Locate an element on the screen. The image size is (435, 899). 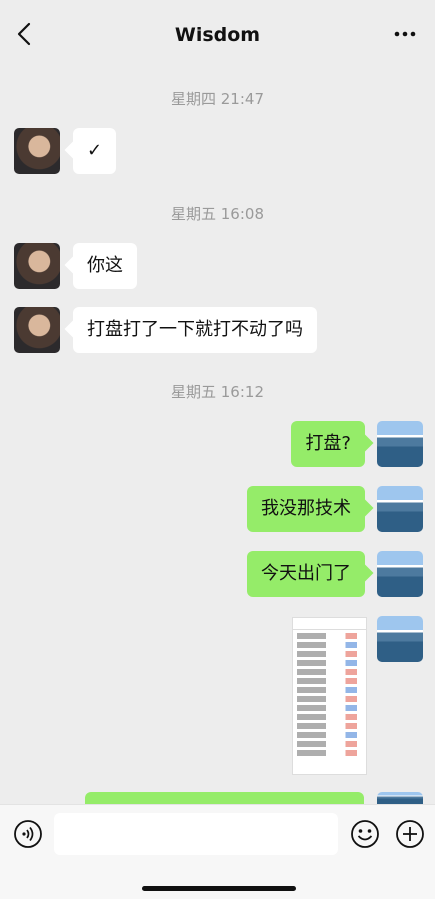
outgoing-message: 打盘? is located at coordinates (328, 444).